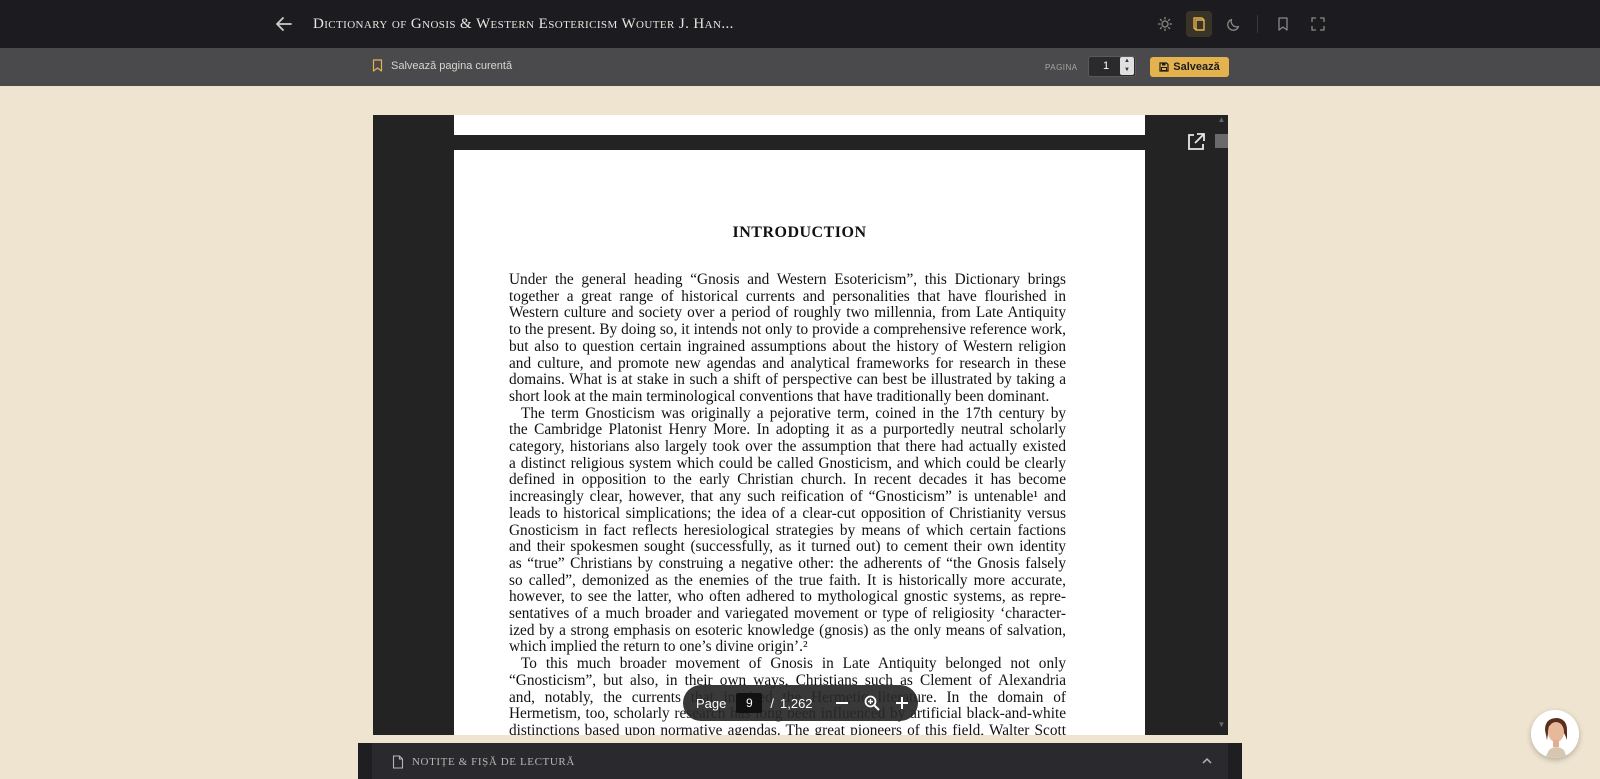 Image resolution: width=1600 pixels, height=779 pixels. I want to click on dark-theme-button, so click(1234, 24).